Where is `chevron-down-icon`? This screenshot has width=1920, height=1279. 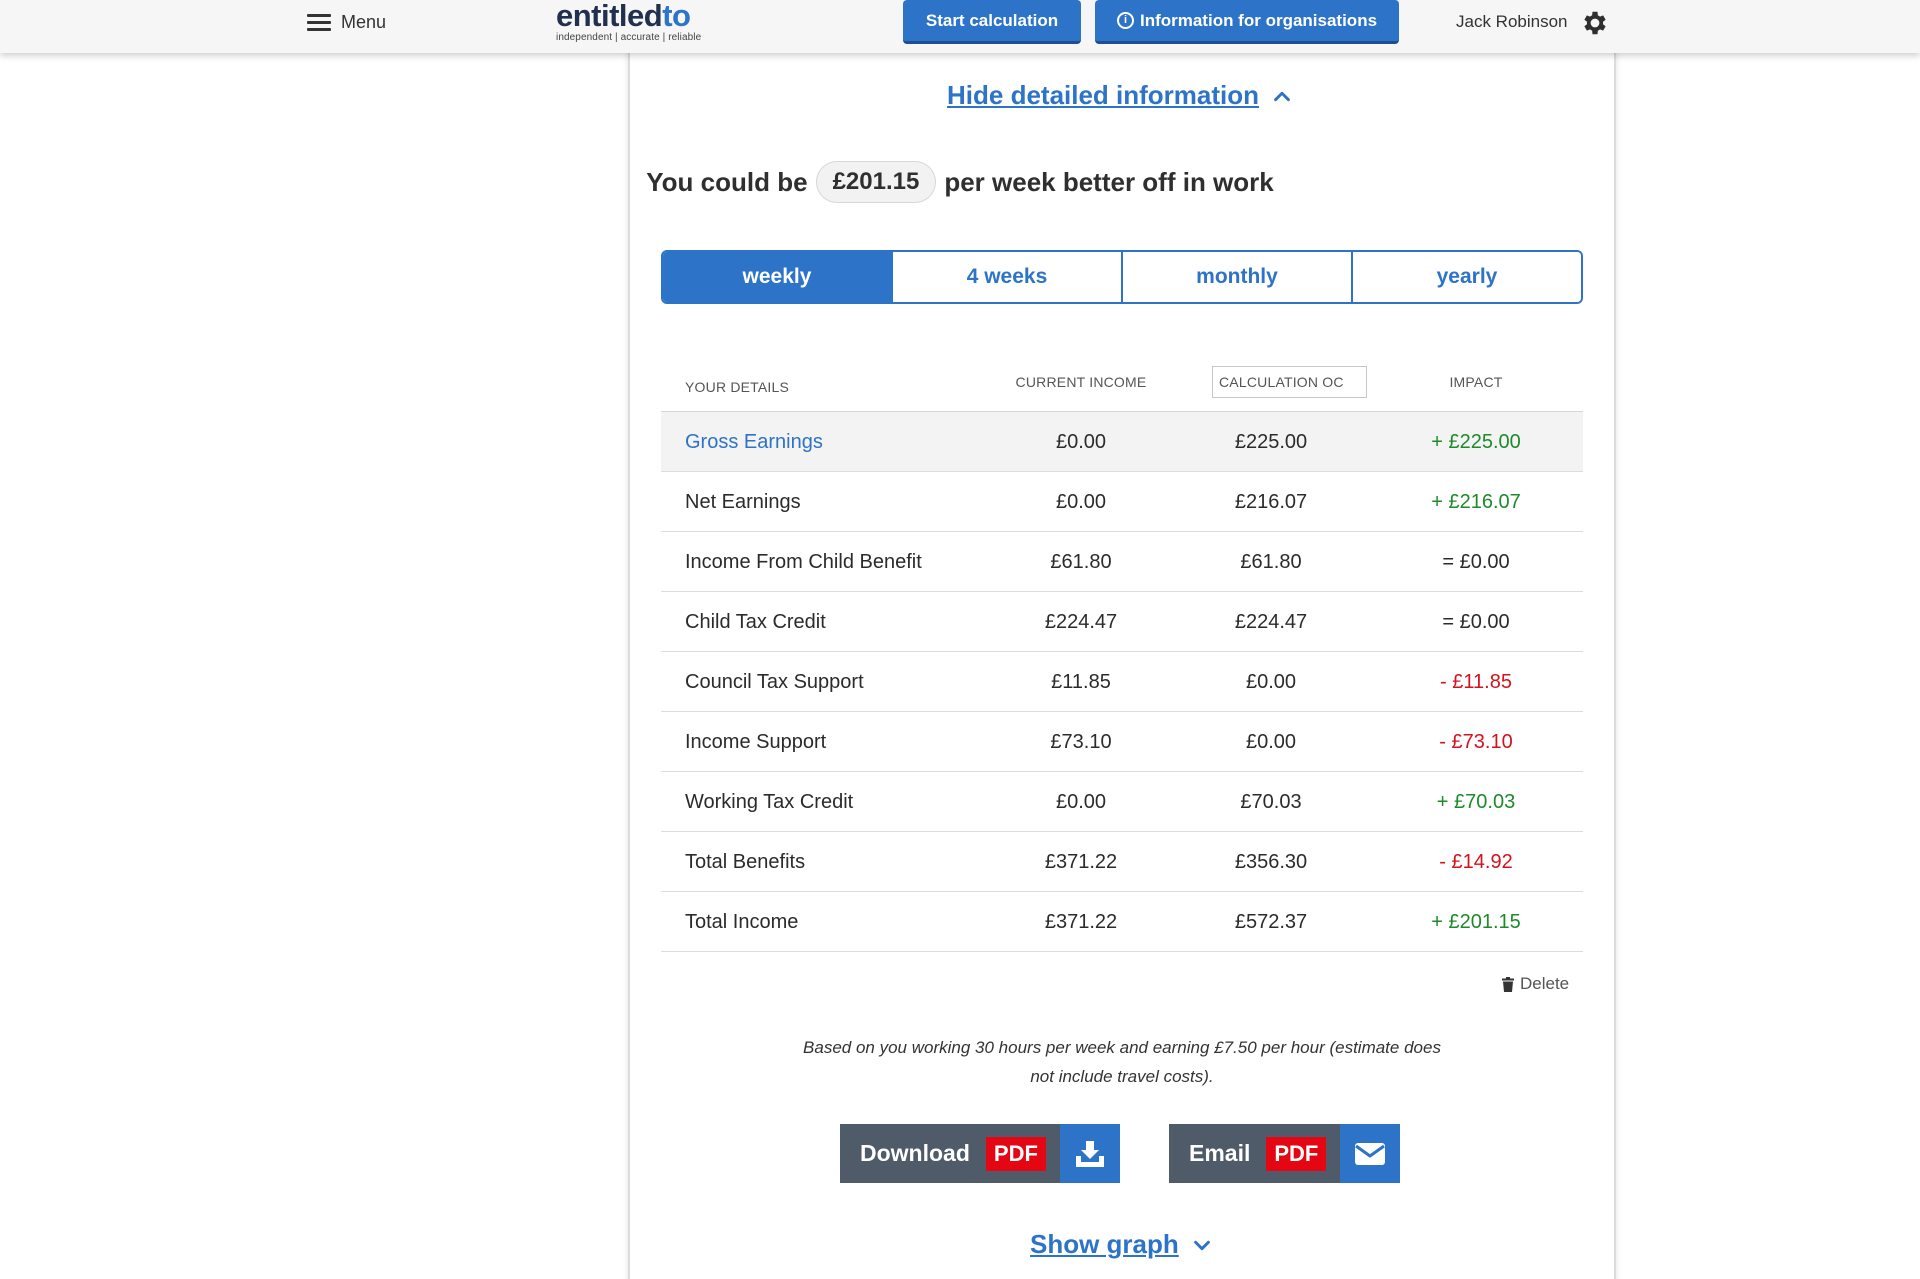
chevron-down-icon is located at coordinates (1201, 1245).